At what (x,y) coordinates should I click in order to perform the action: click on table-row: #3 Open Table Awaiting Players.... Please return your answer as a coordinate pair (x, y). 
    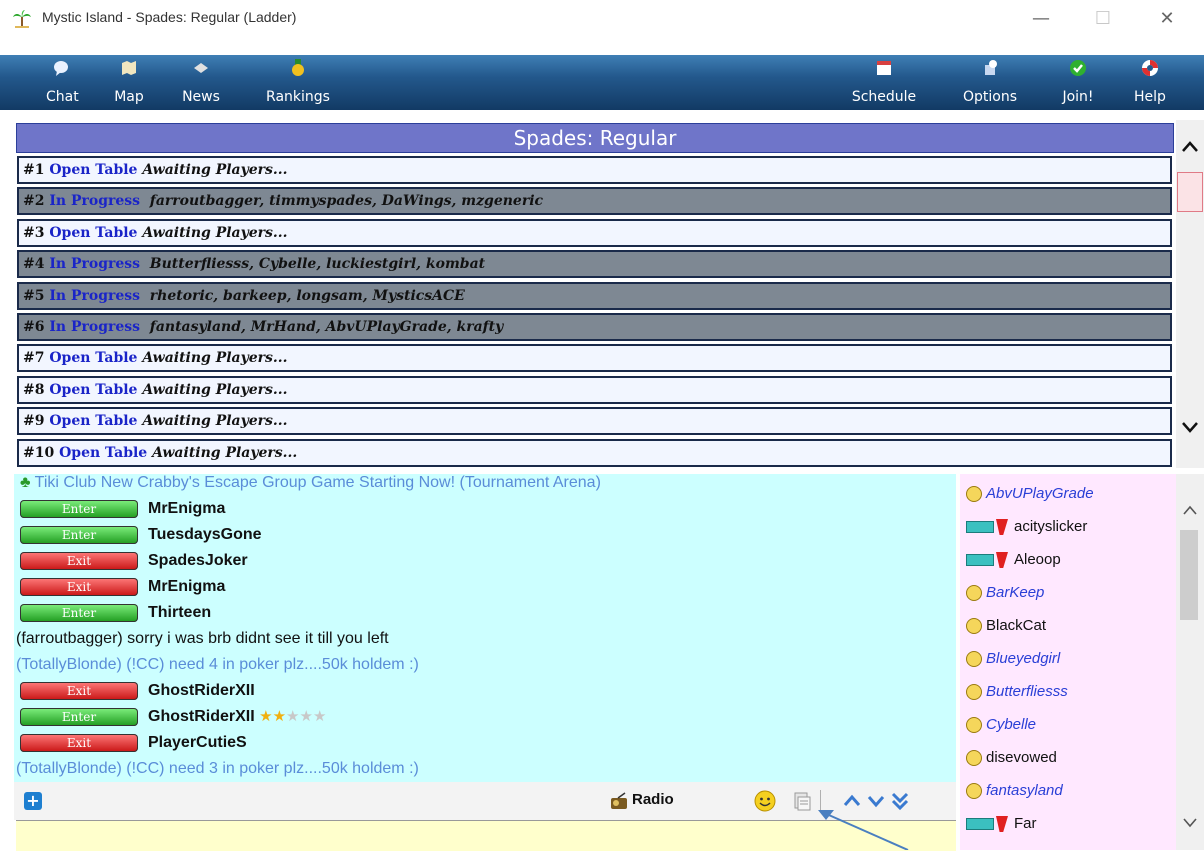
    Looking at the image, I should click on (594, 232).